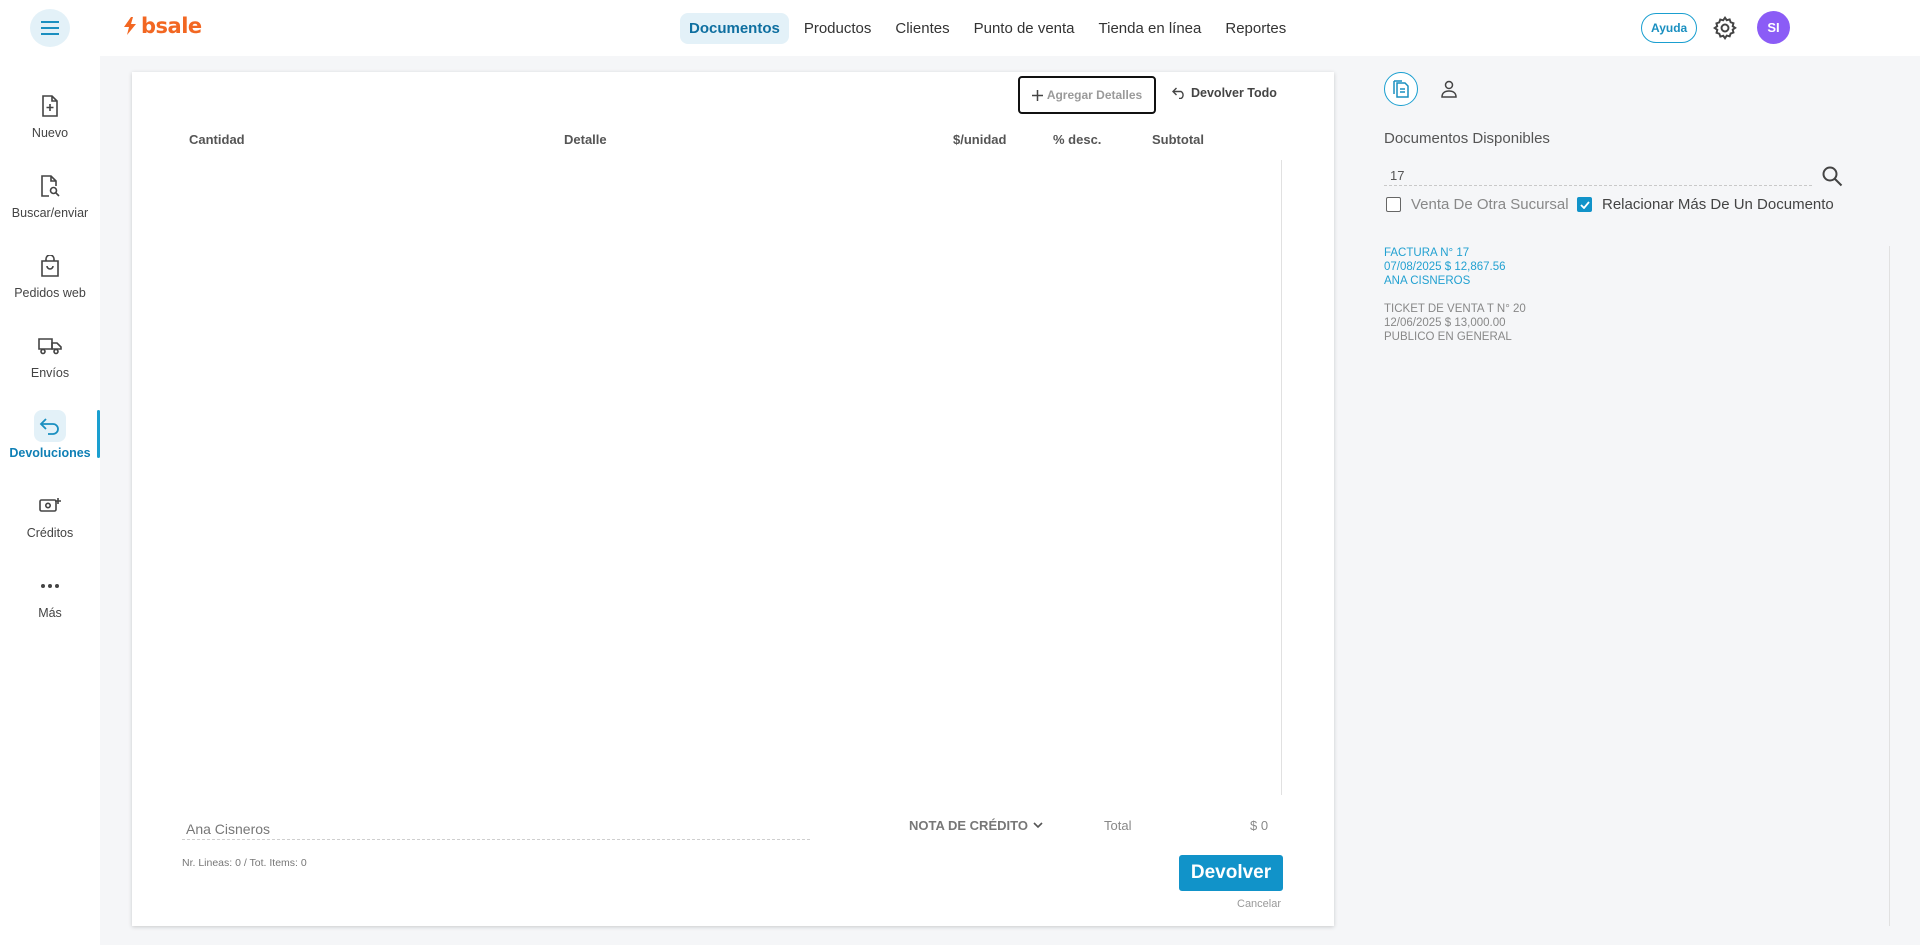 The height and width of the screenshot is (945, 1920). I want to click on nav-productos: Productos, so click(838, 28).